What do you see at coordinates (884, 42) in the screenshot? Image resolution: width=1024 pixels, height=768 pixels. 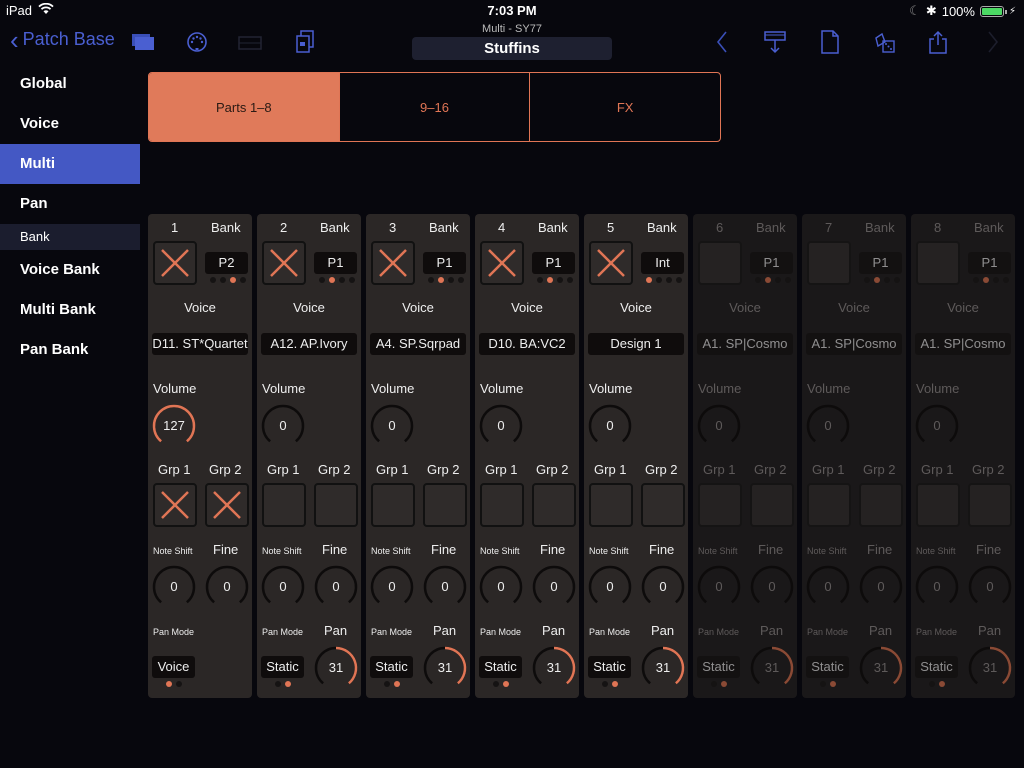 I see `randomize-dice-icon` at bounding box center [884, 42].